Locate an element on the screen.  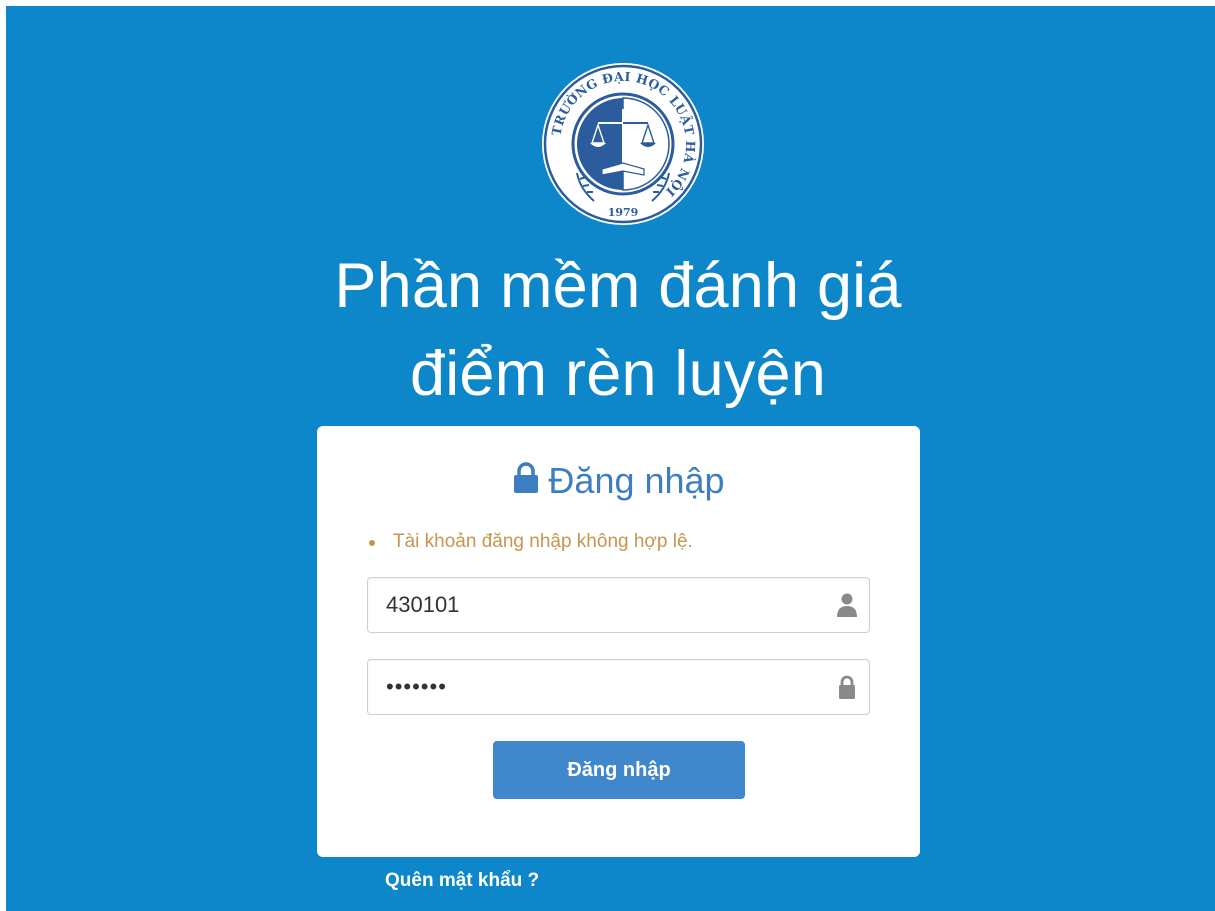
validation-errors: Tài khoản đăng nhập không hợp lệ. is located at coordinates (530, 542).